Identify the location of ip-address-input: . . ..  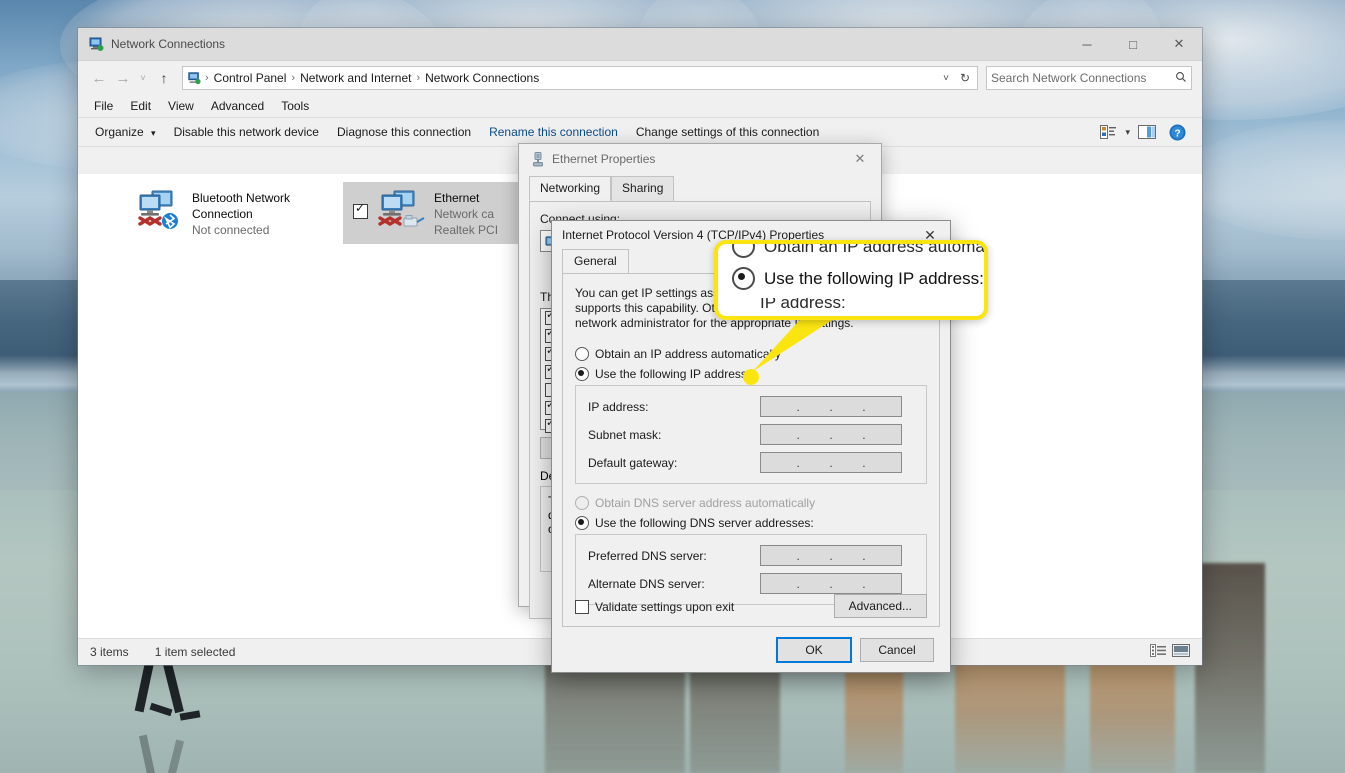
(831, 406).